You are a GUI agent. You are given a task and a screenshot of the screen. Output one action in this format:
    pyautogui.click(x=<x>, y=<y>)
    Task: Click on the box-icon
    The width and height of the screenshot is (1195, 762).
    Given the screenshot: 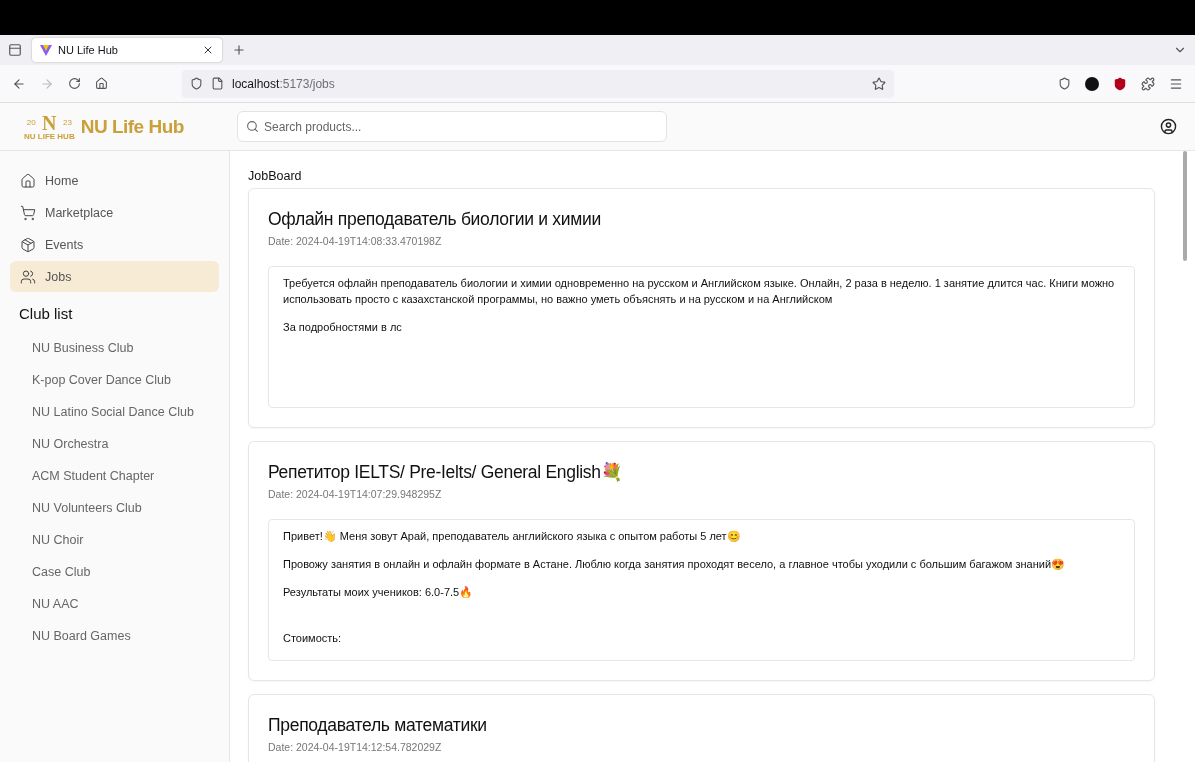 What is the action you would take?
    pyautogui.click(x=28, y=244)
    